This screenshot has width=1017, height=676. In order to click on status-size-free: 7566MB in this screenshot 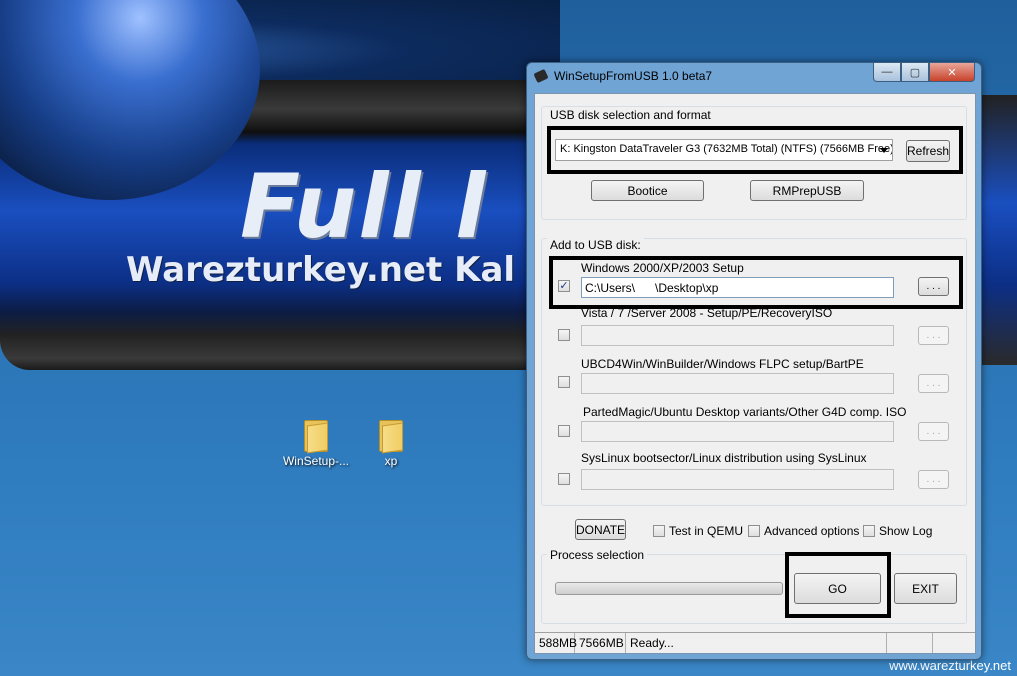, I will do `click(600, 643)`.